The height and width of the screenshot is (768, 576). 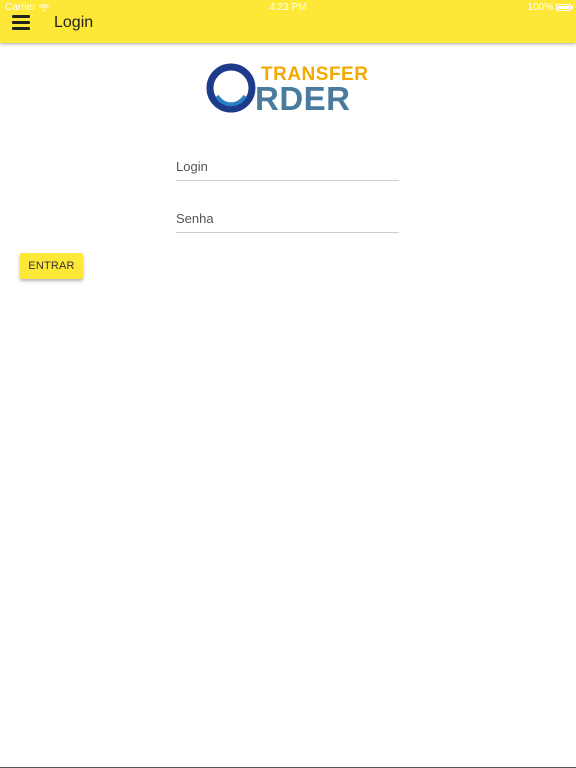 I want to click on logo-text-order: RDER, so click(x=303, y=98).